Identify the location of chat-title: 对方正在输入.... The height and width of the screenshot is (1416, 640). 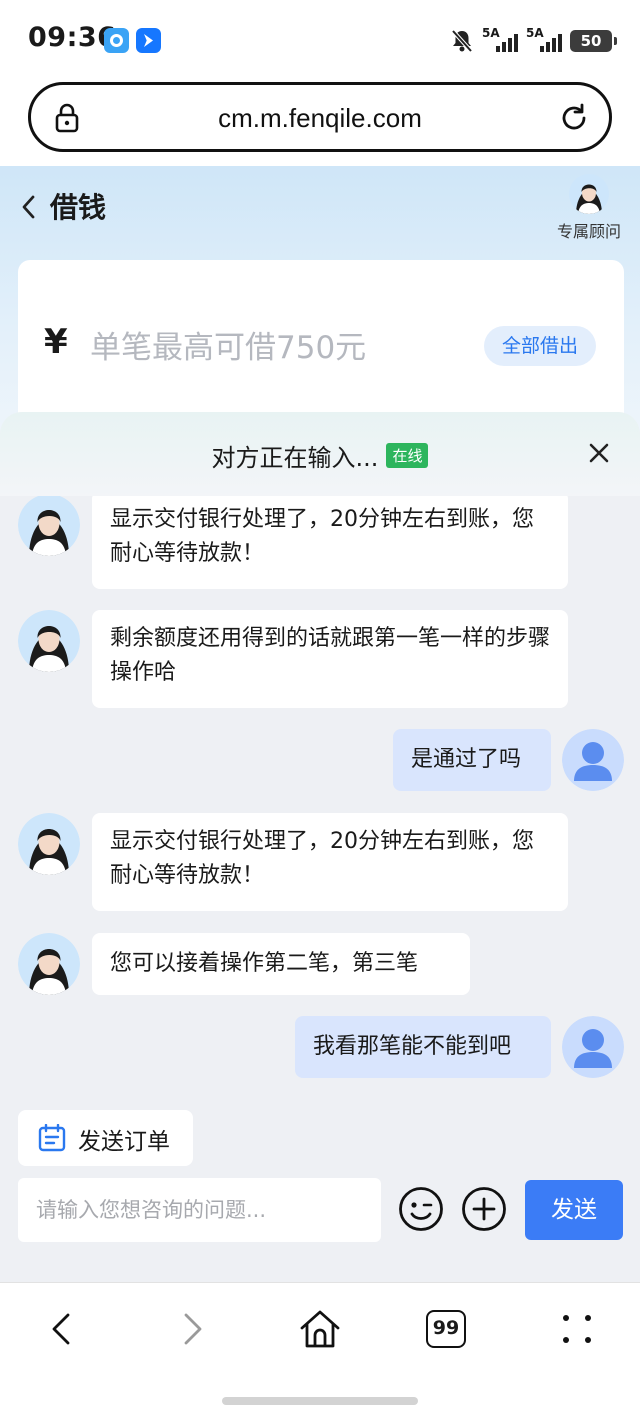
(295, 458).